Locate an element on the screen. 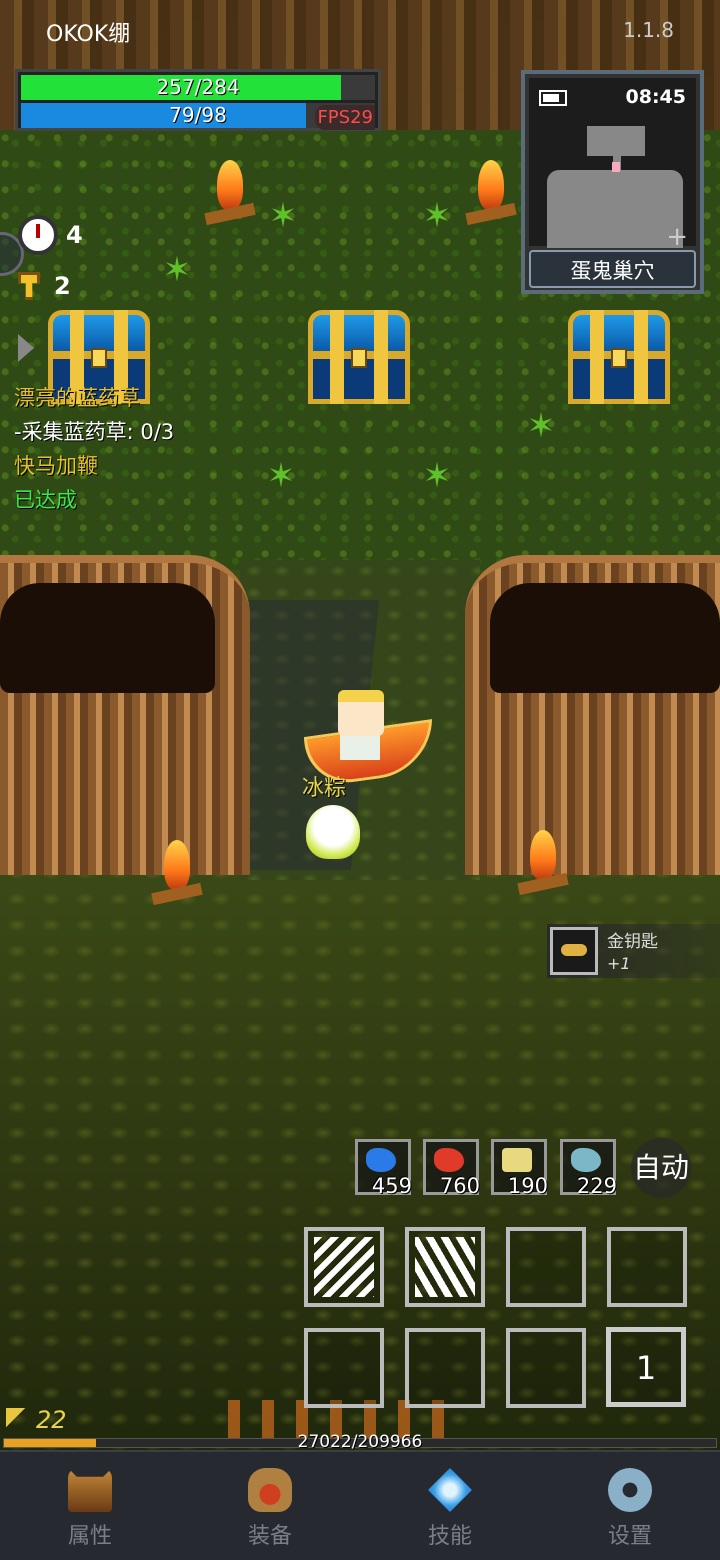  expand-arrow-icon is located at coordinates (26, 348).